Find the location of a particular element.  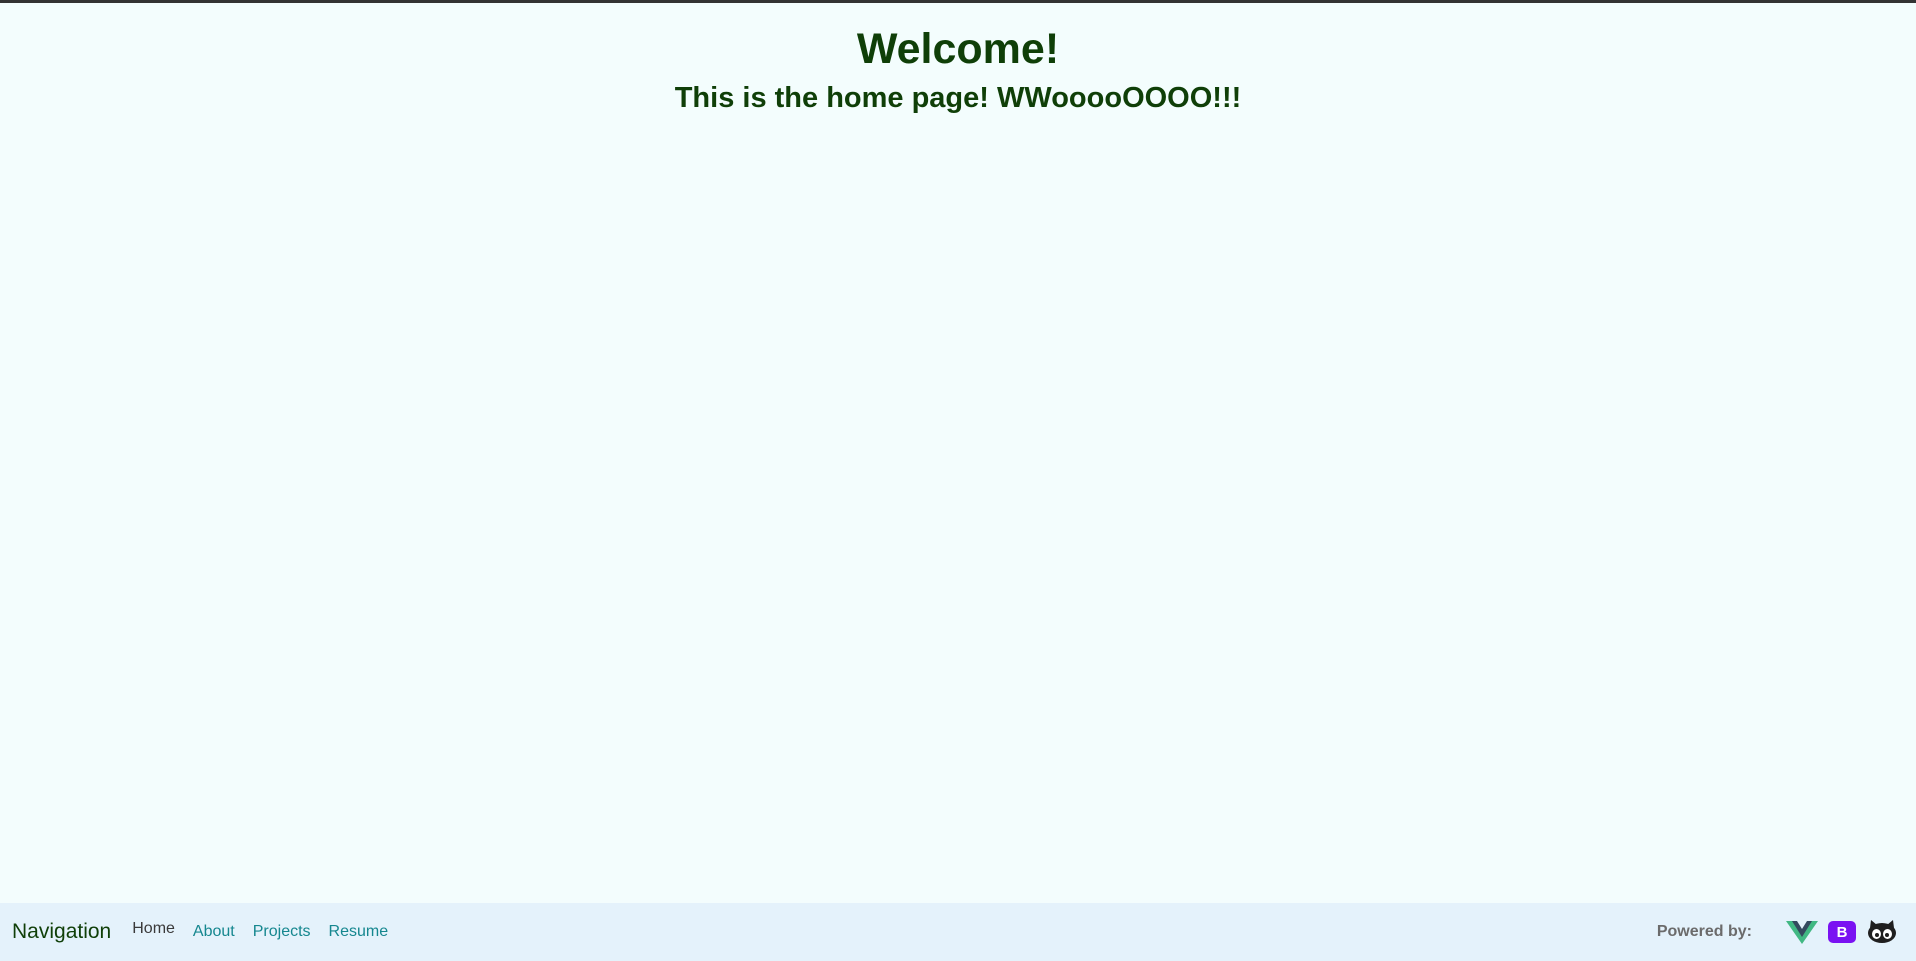

nav-link-resume: Resume is located at coordinates (359, 932).